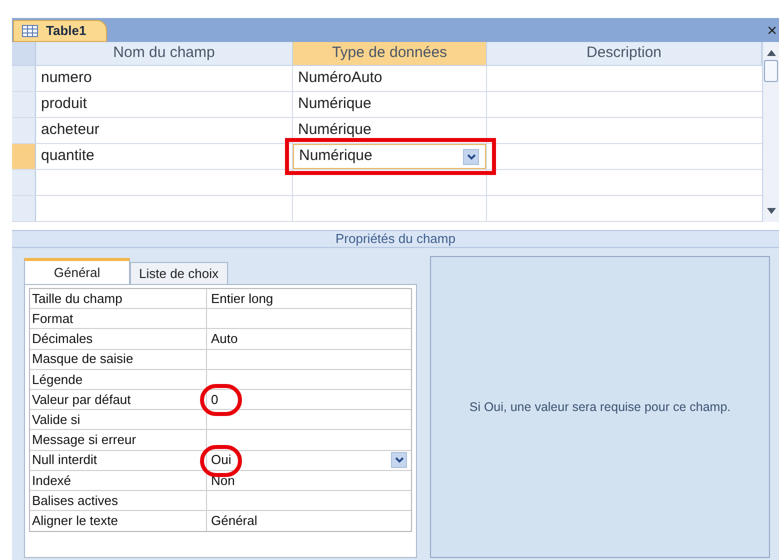 This screenshot has height=560, width=779. Describe the element at coordinates (60, 31) in the screenshot. I see `document-tab: Table1` at that location.